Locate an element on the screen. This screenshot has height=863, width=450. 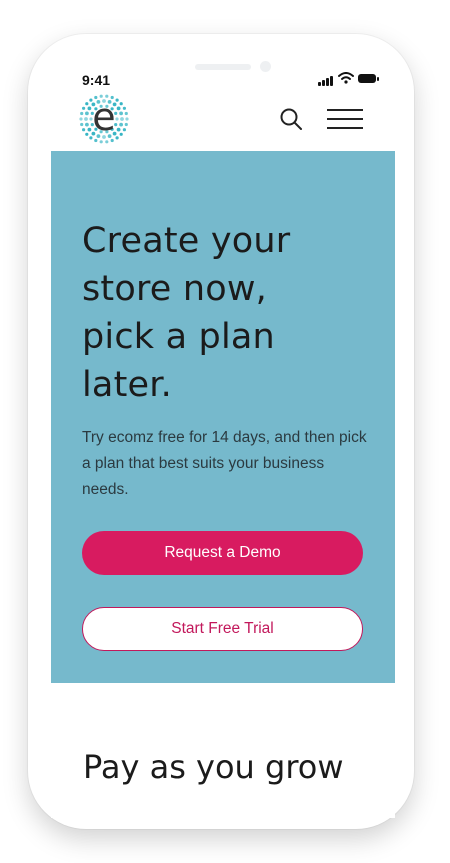
hero-title-line: Create your is located at coordinates (186, 241).